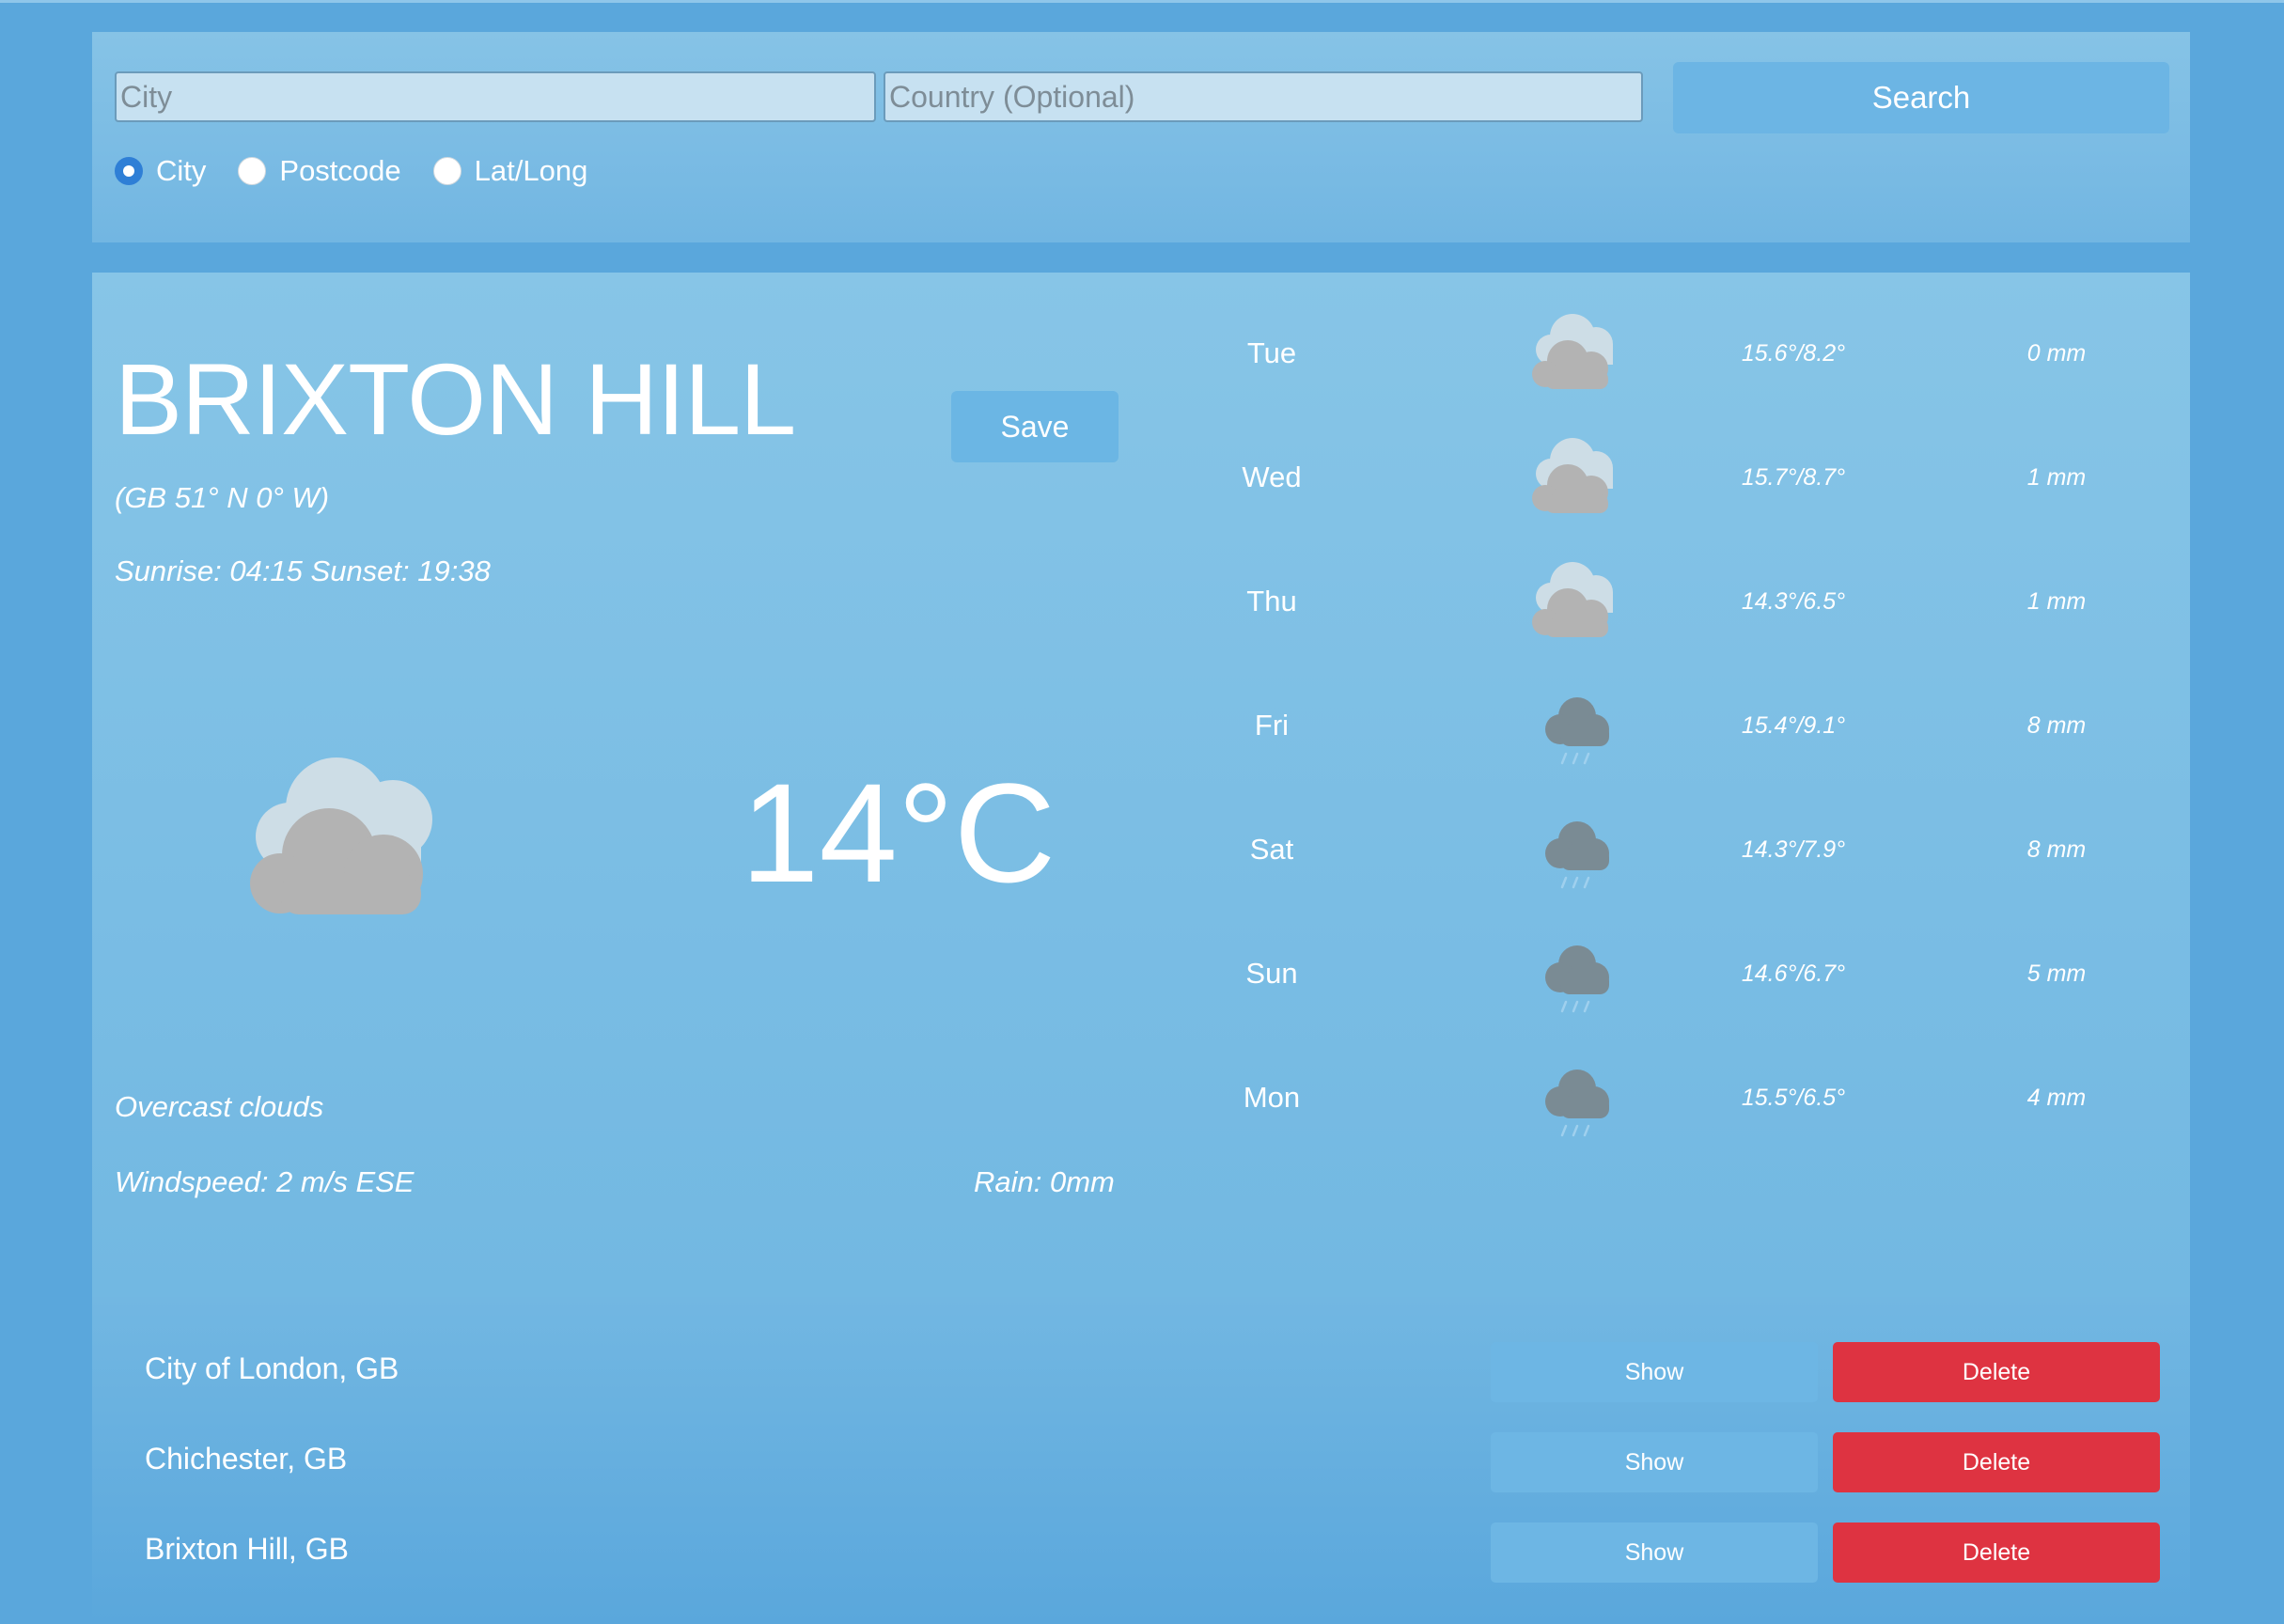 This screenshot has width=2284, height=1624. What do you see at coordinates (1793, 725) in the screenshot?
I see `forecast-temps: 15.4°/9.1°` at bounding box center [1793, 725].